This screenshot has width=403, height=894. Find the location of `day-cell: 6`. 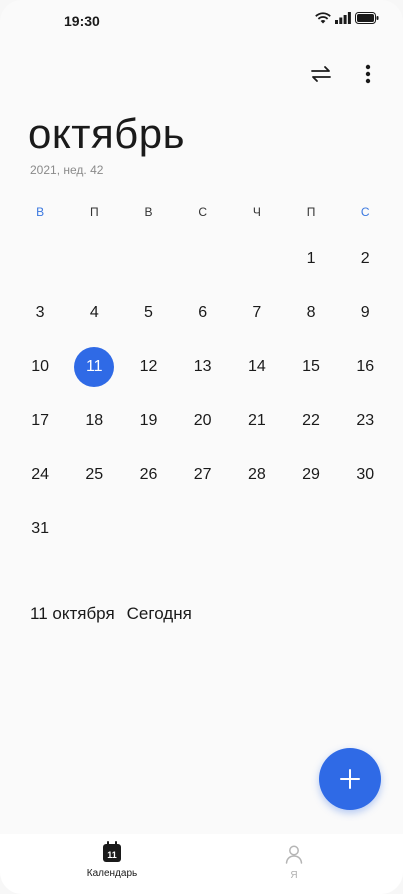

day-cell: 6 is located at coordinates (203, 313).